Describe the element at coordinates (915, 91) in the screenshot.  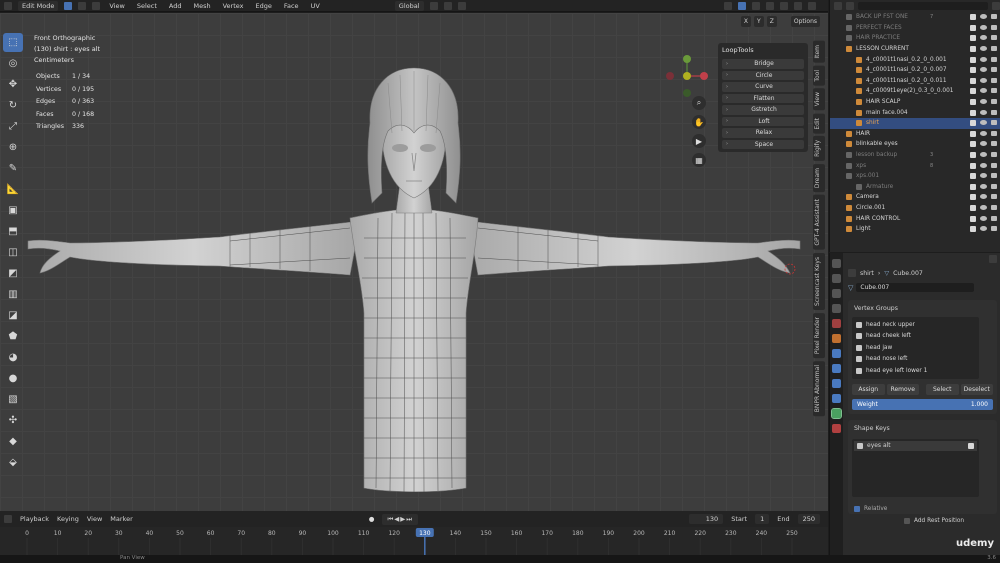
I see `outliner-row: 4_c0009t1eye(2)_0.3_0_0.001` at that location.